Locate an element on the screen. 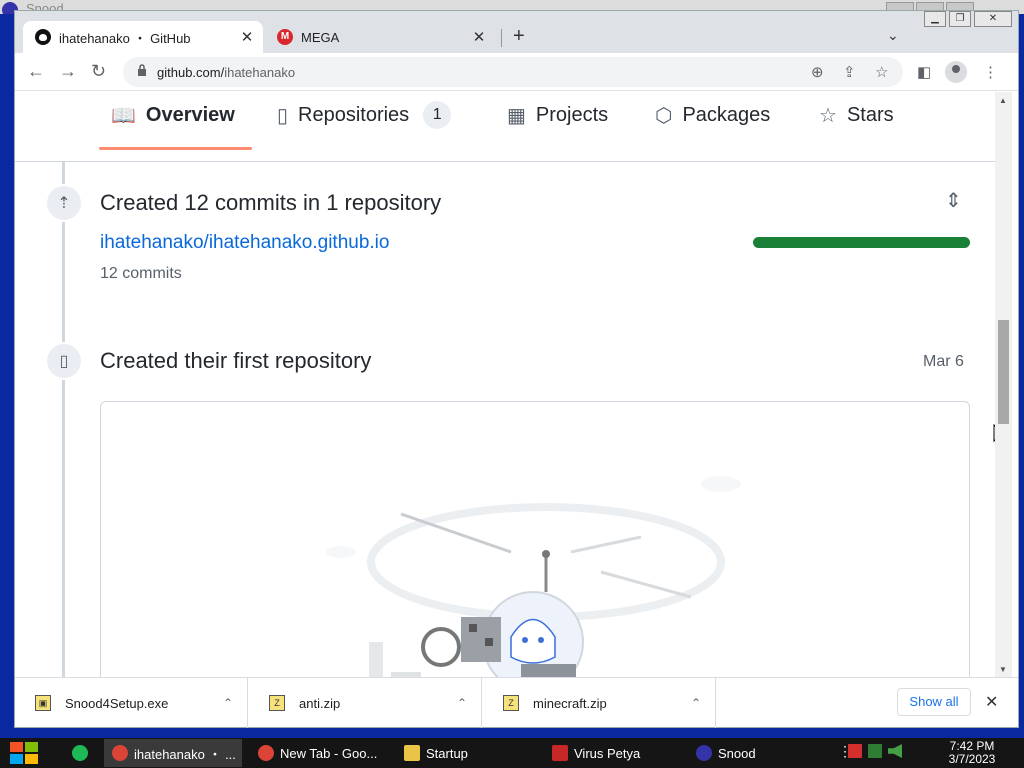  clock-date: 3/7/2023 is located at coordinates (972, 759).